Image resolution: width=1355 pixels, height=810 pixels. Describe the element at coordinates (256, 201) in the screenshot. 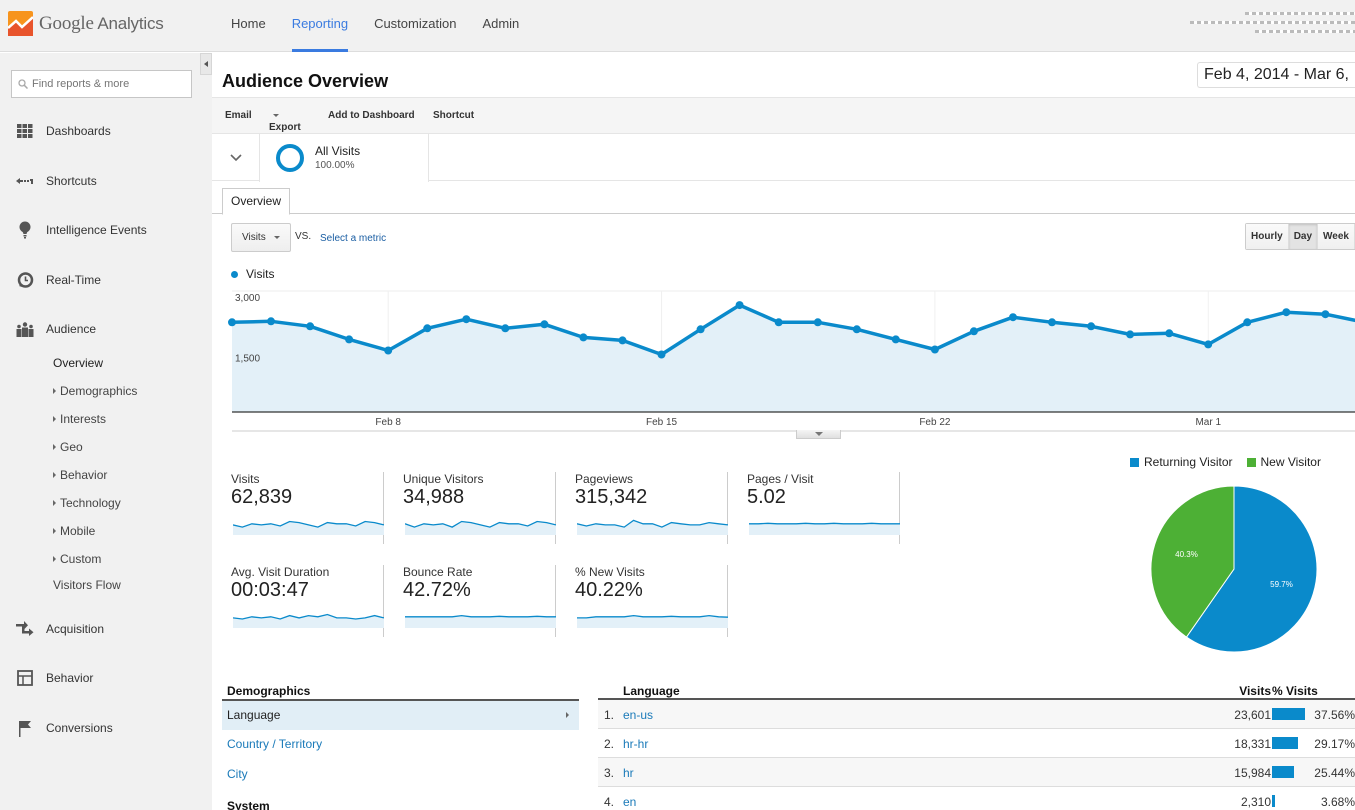

I see `tab-overview: Overview` at that location.